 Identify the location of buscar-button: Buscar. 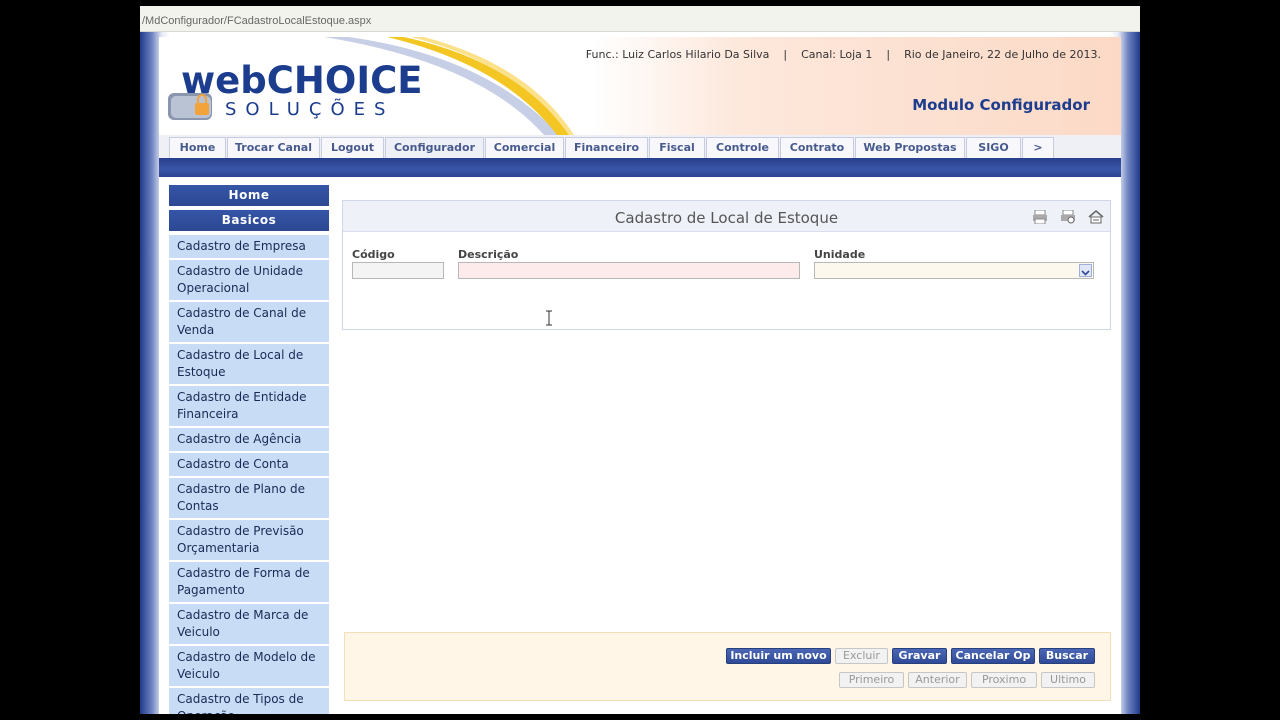
(1067, 656).